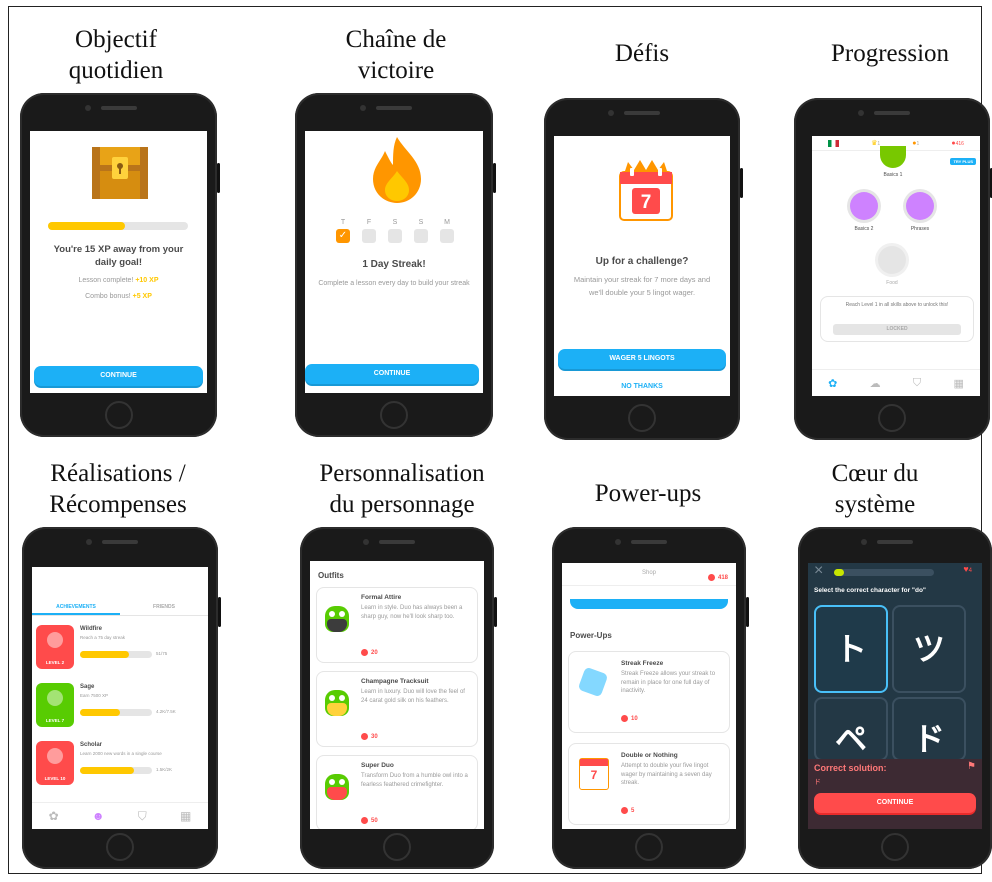  I want to click on achievement-badge: LEVEL 2, so click(55, 647).